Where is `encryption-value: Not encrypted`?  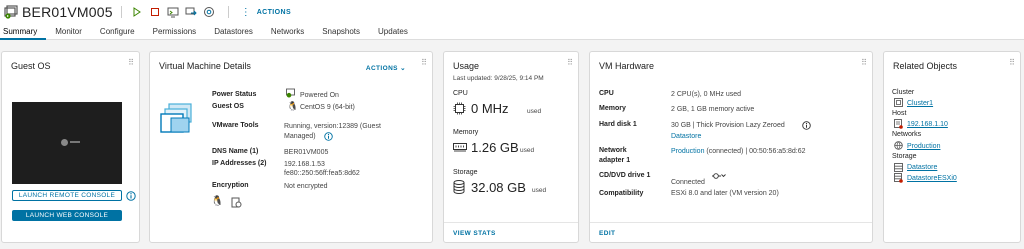
encryption-value: Not encrypted is located at coordinates (306, 186).